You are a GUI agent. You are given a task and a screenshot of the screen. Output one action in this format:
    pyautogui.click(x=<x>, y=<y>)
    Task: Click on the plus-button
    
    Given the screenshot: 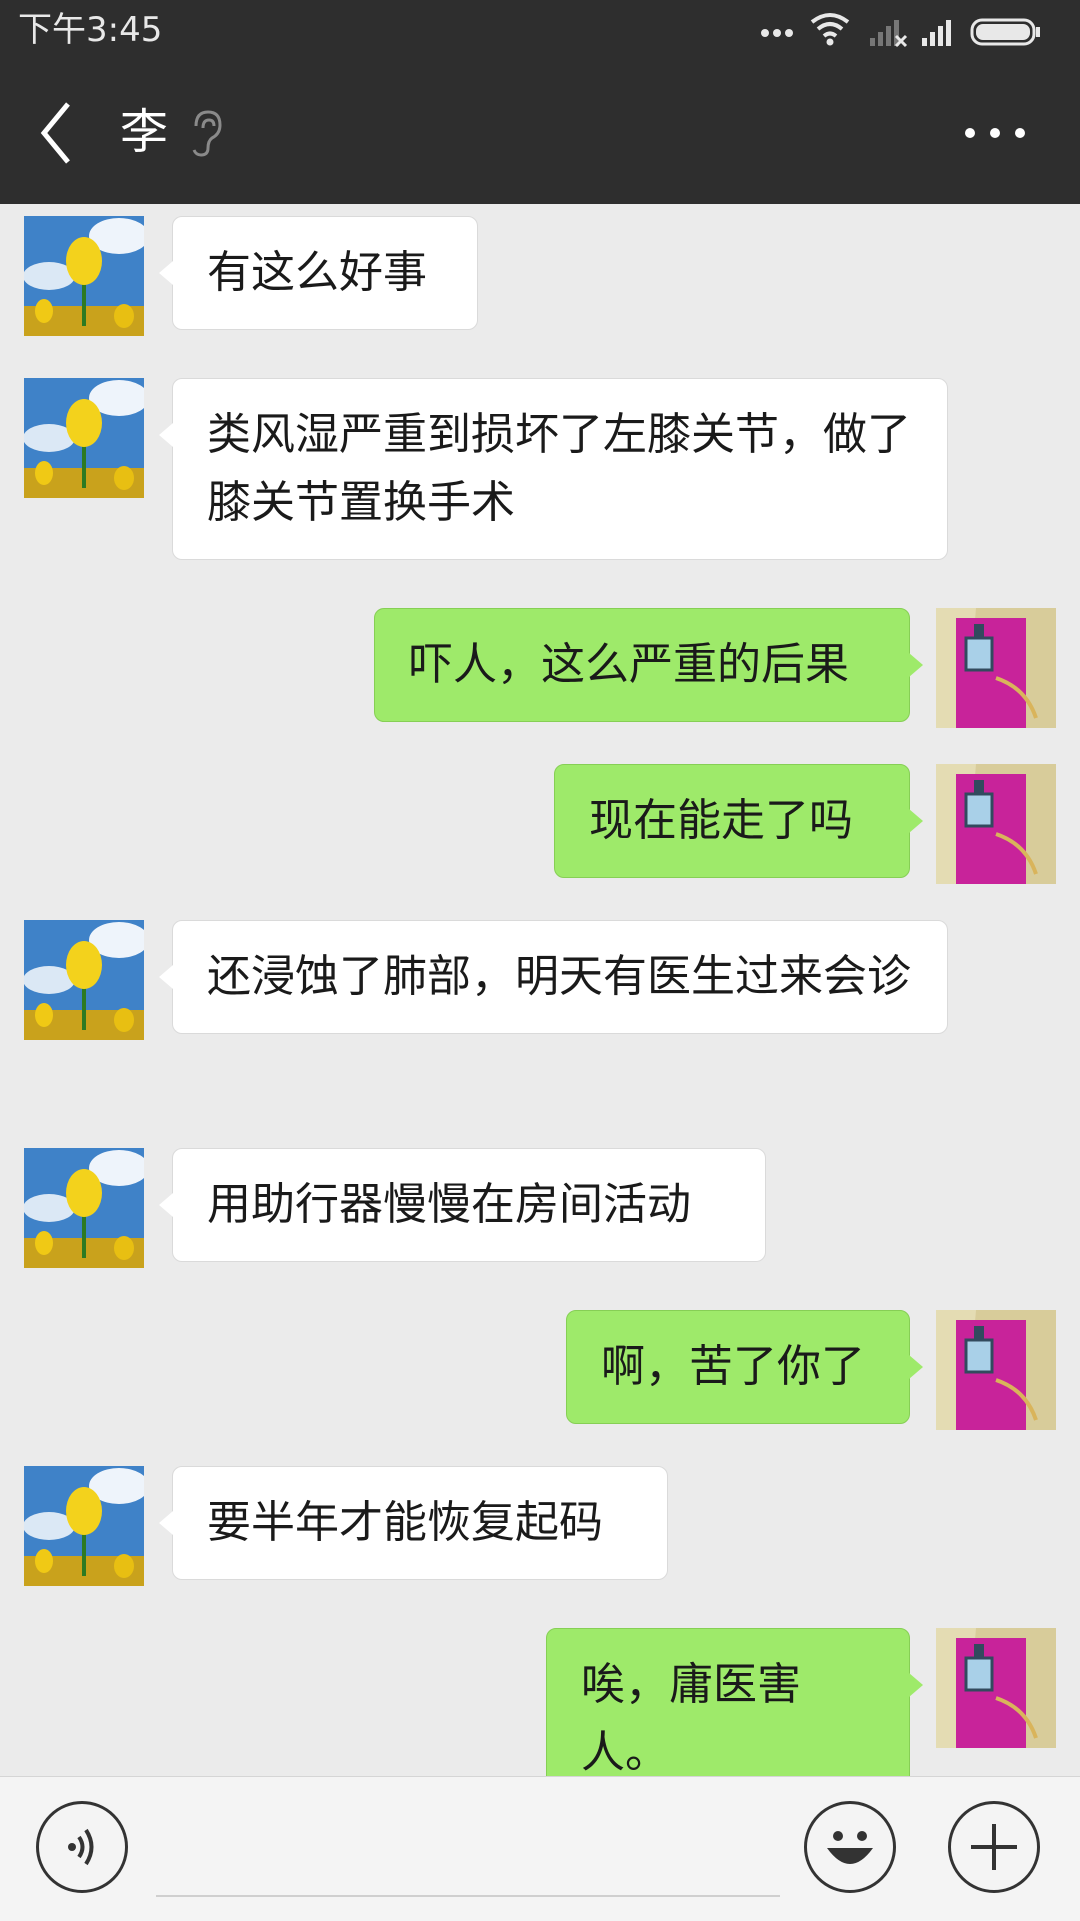 What is the action you would take?
    pyautogui.click(x=994, y=1847)
    